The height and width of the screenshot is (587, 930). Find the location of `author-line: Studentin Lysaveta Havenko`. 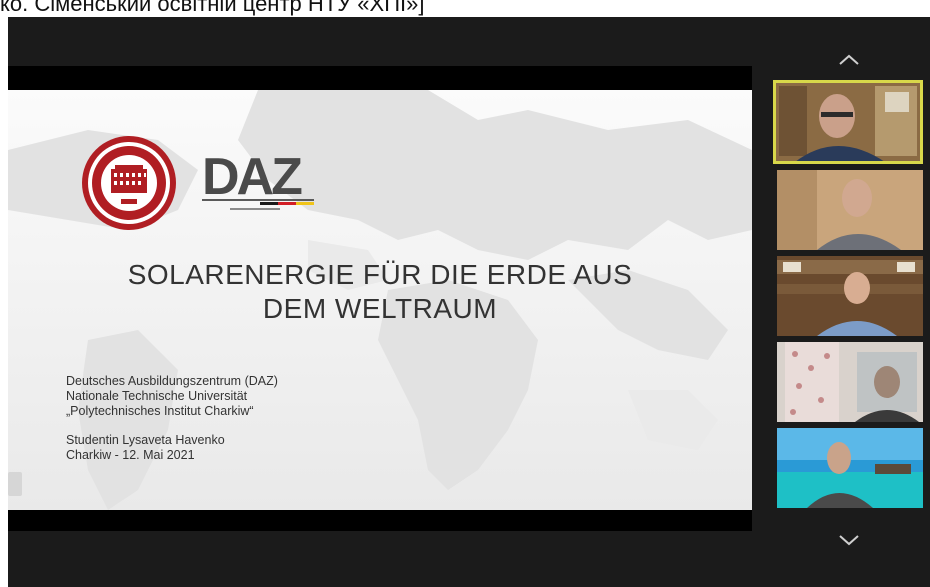

author-line: Studentin Lysaveta Havenko is located at coordinates (145, 440).